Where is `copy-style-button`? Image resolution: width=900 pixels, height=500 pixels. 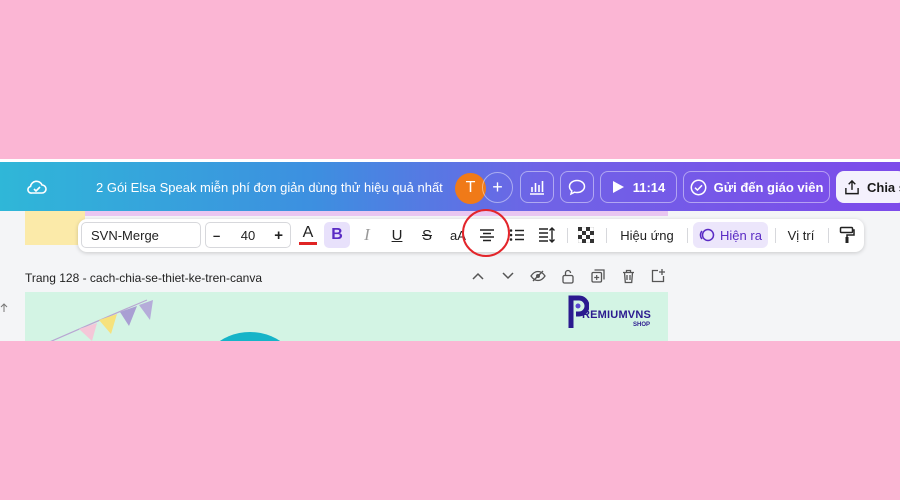 copy-style-button is located at coordinates (847, 235).